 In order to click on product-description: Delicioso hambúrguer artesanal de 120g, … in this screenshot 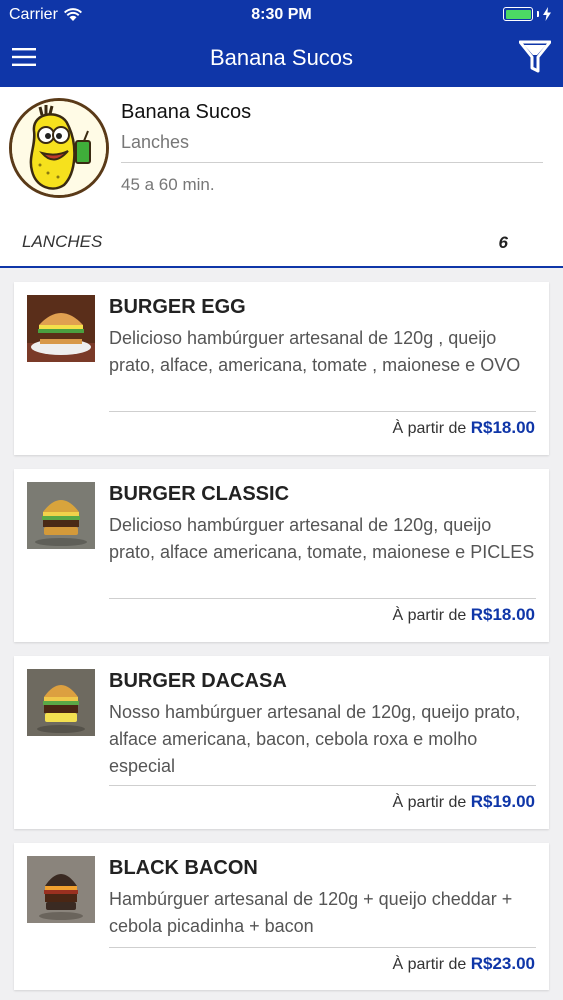, I will do `click(322, 538)`.